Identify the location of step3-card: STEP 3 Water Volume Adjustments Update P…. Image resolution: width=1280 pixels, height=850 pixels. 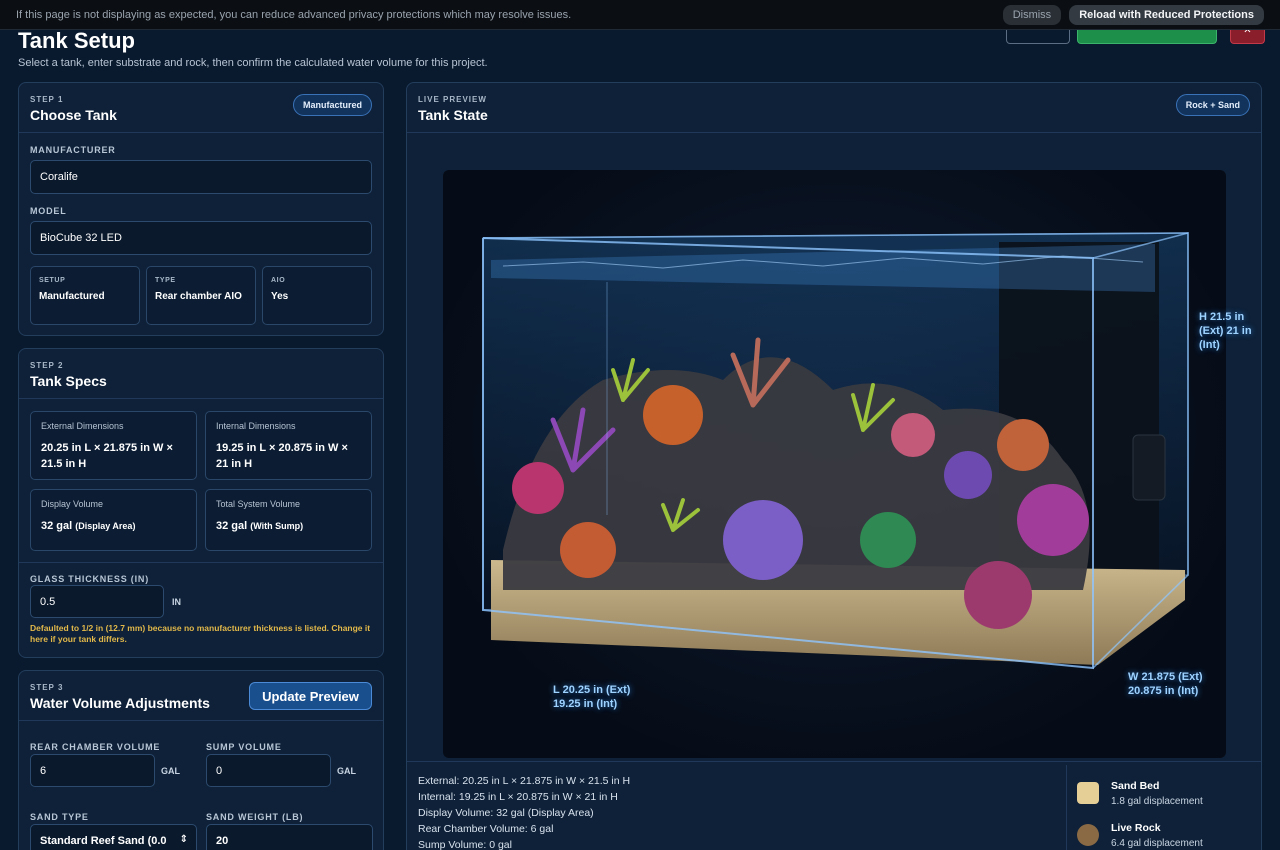
(201, 760).